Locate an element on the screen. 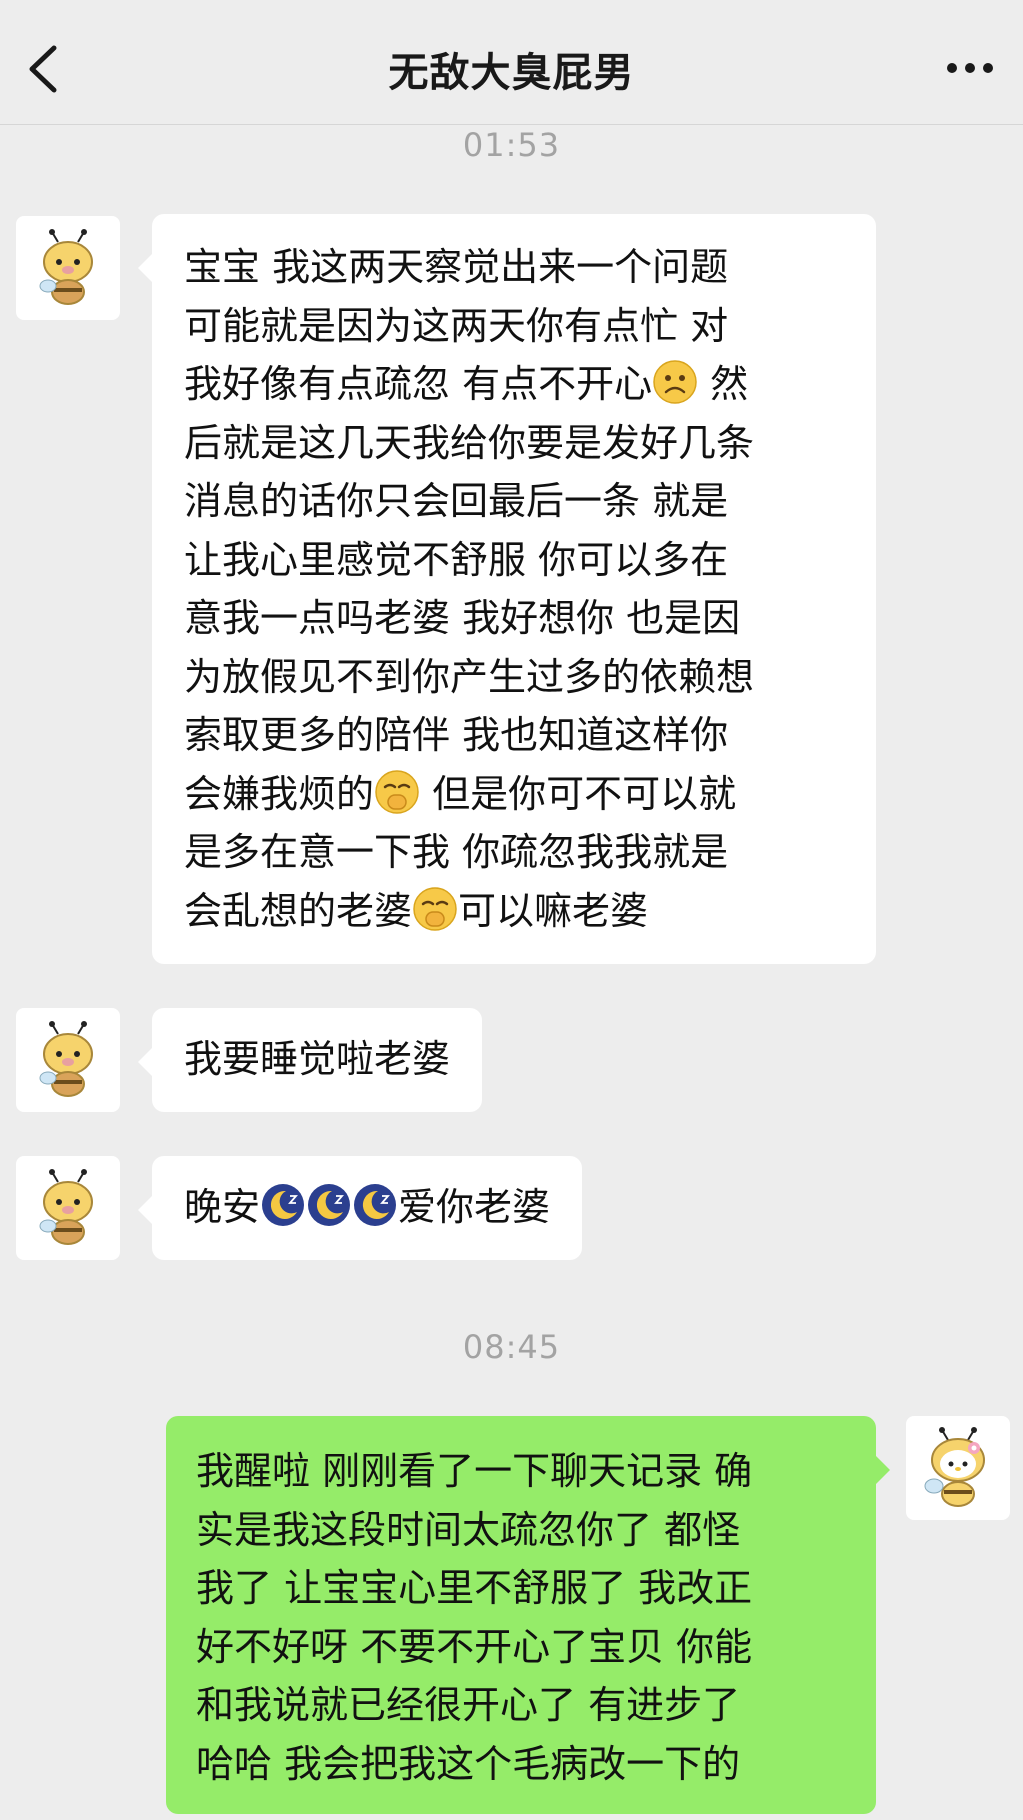  timestamp: 01:53 is located at coordinates (511, 145).